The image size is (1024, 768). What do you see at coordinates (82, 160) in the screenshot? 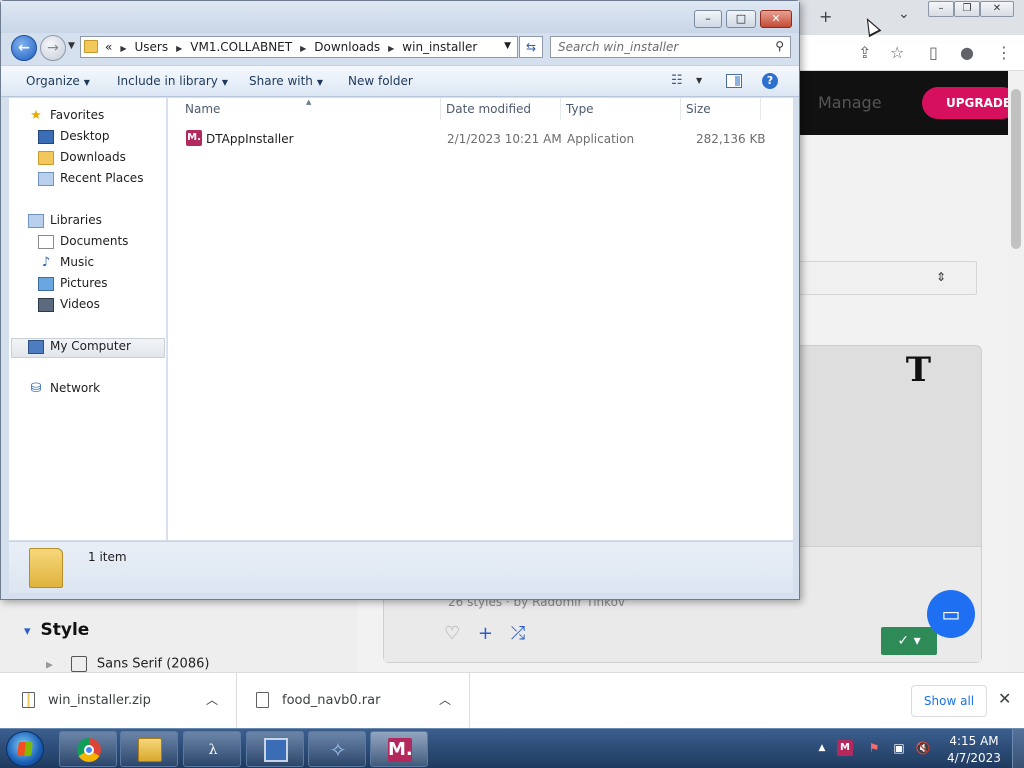
I see `nav-downloads: Downloads` at bounding box center [82, 160].